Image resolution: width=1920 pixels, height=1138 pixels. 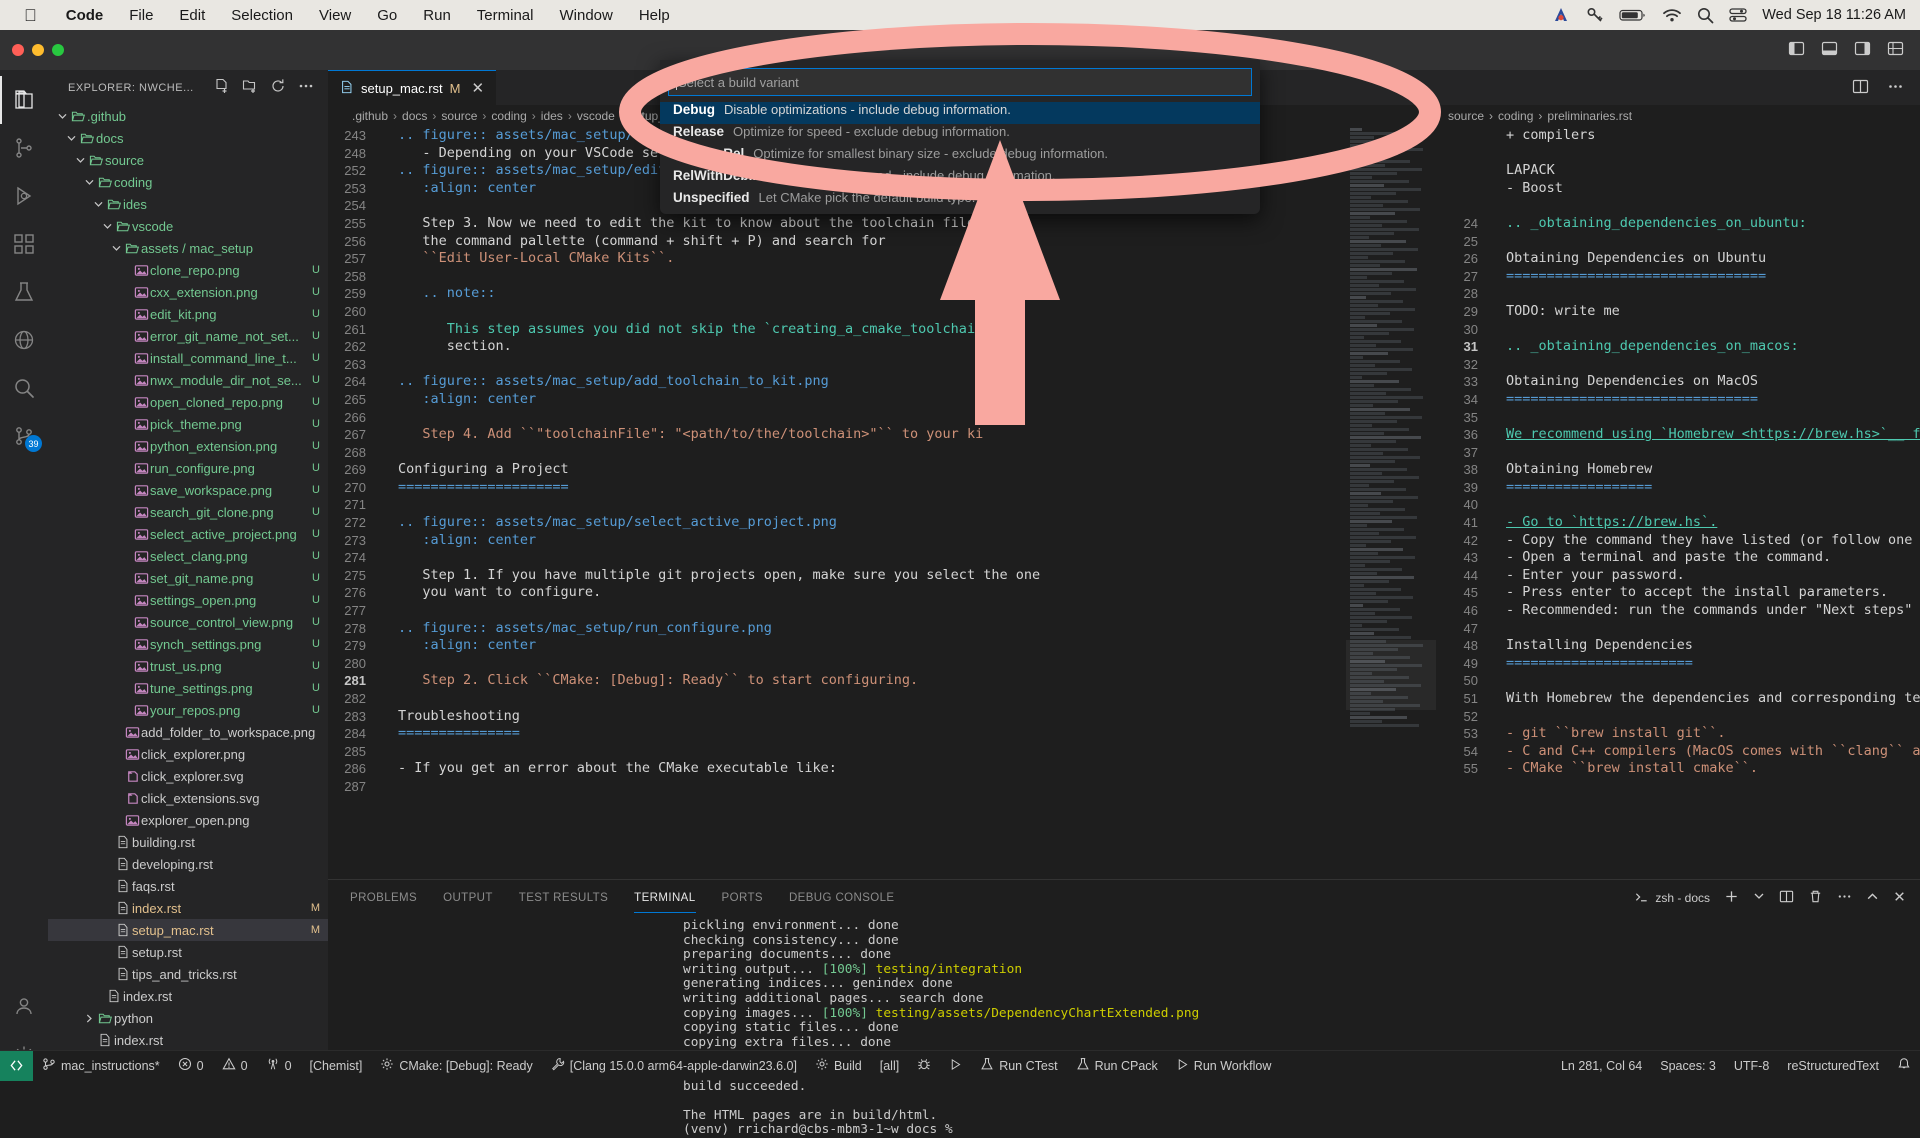 What do you see at coordinates (188, 952) in the screenshot?
I see `tree-item-setup.rst: setup.rst` at bounding box center [188, 952].